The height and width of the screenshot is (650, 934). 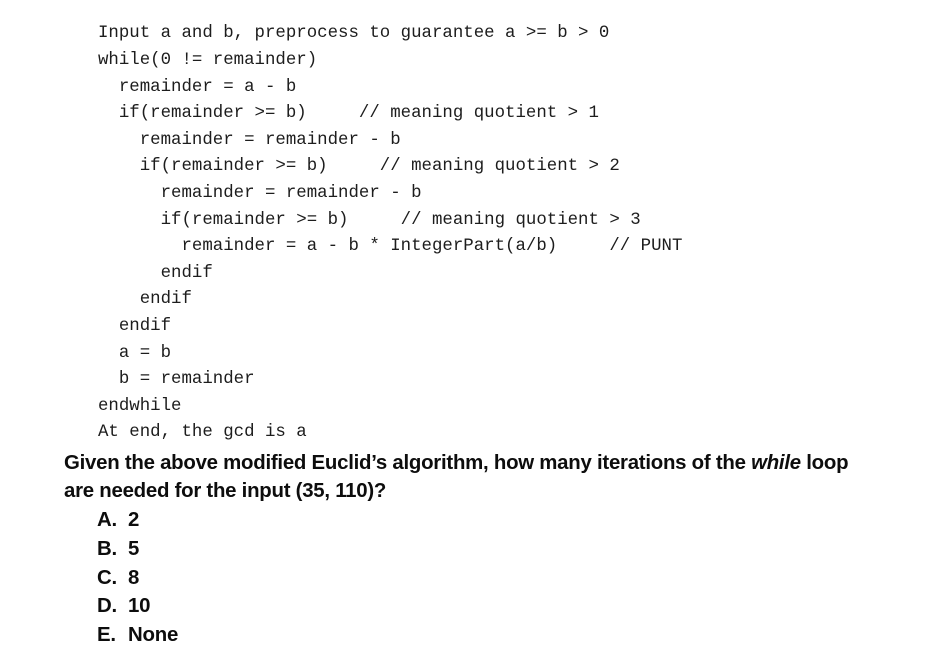 What do you see at coordinates (134, 548) in the screenshot?
I see `option-value: 5` at bounding box center [134, 548].